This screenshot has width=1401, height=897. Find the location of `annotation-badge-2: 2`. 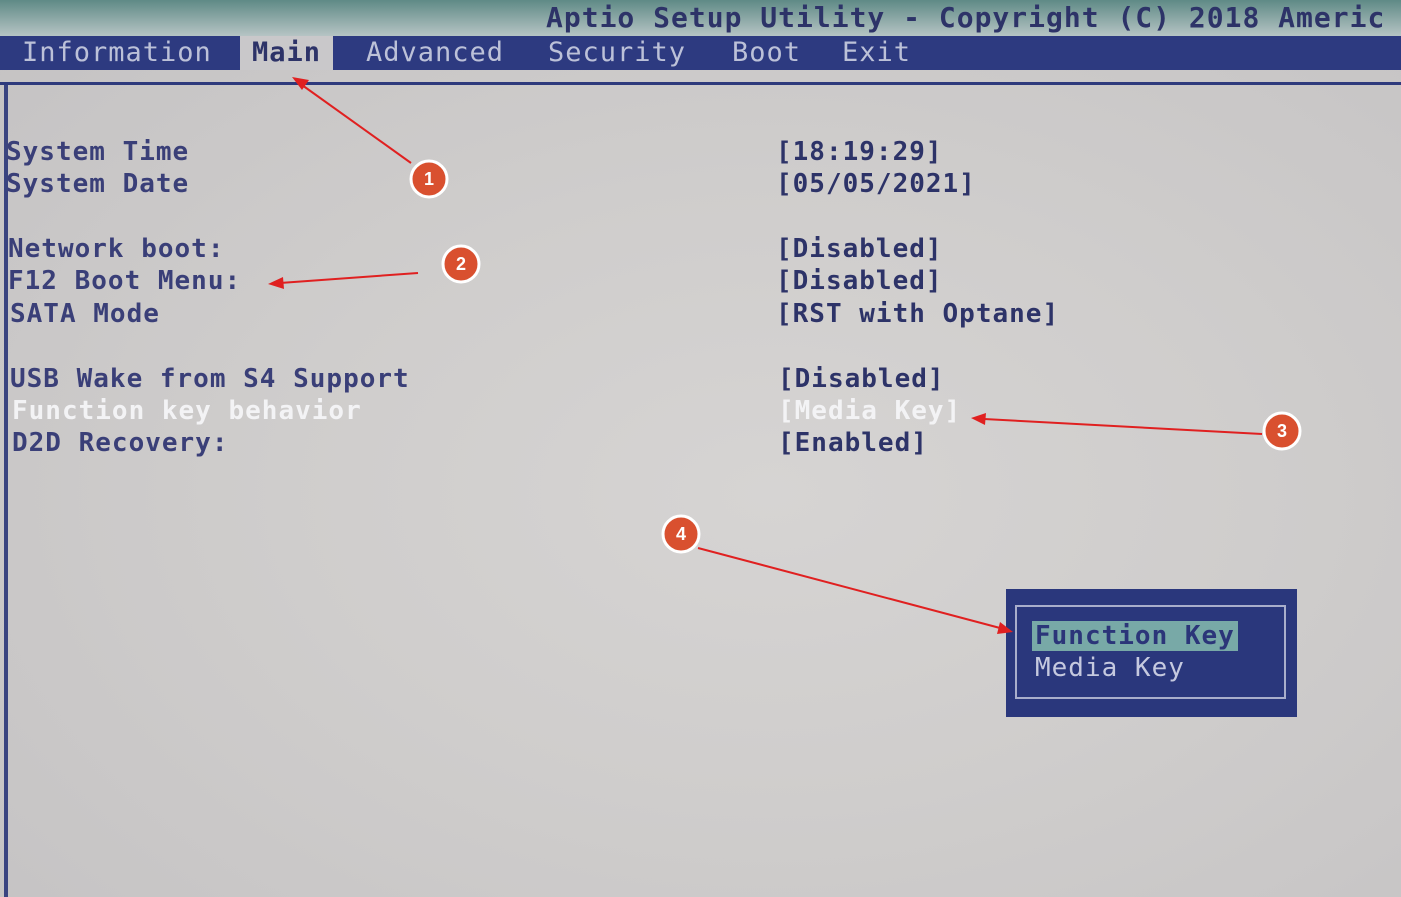

annotation-badge-2: 2 is located at coordinates (461, 264).